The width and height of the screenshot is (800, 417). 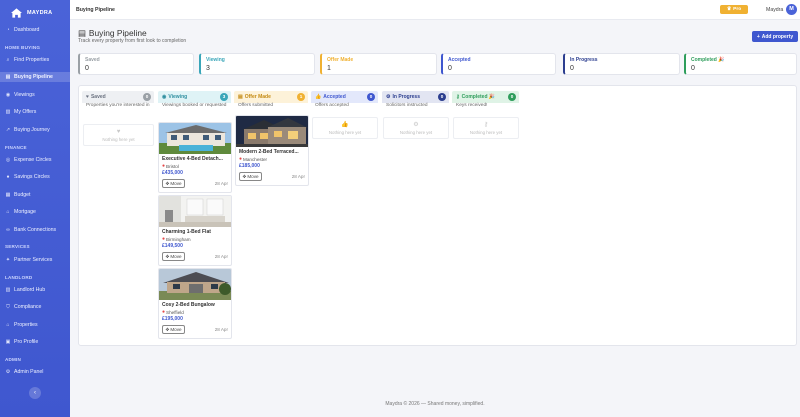 What do you see at coordinates (194, 105) in the screenshot?
I see `column-desc-viewing: Viewings booked or requested` at bounding box center [194, 105].